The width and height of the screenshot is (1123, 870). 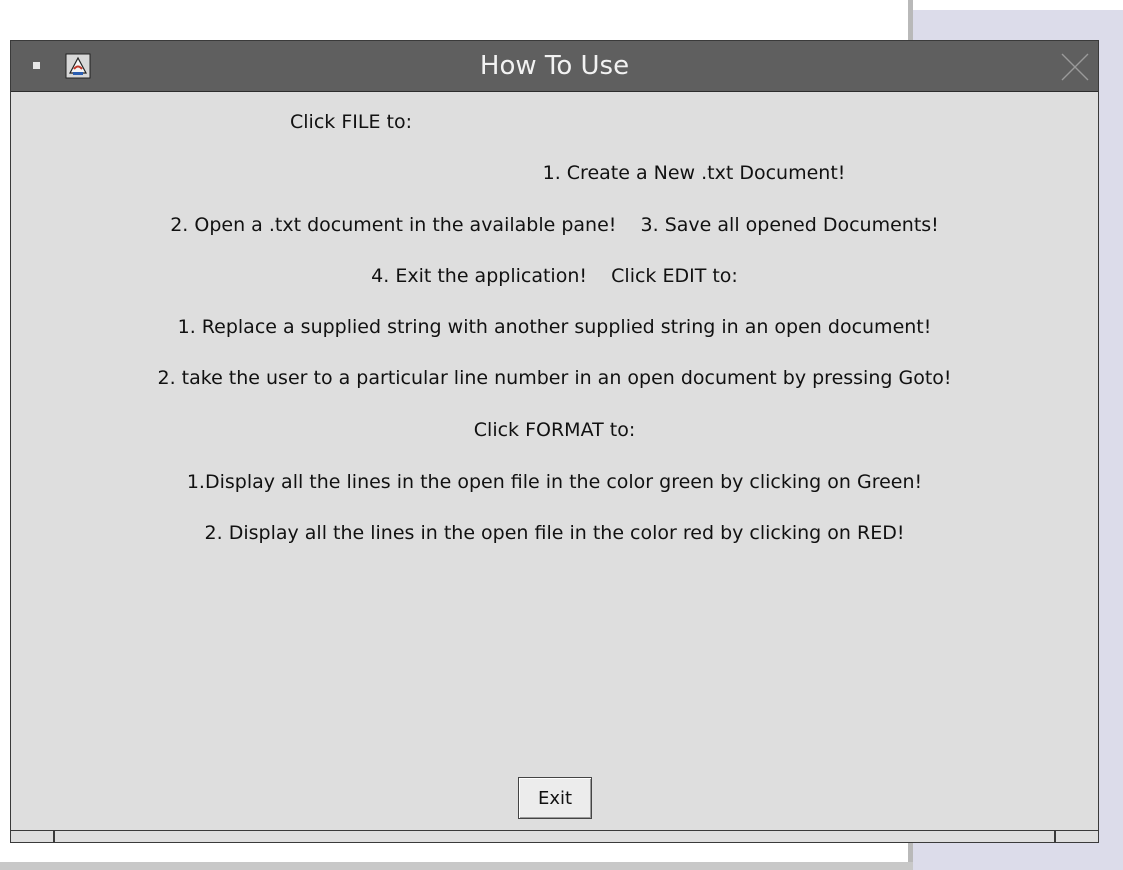 I want to click on file-heading: Click FILE to:, so click(x=351, y=122).